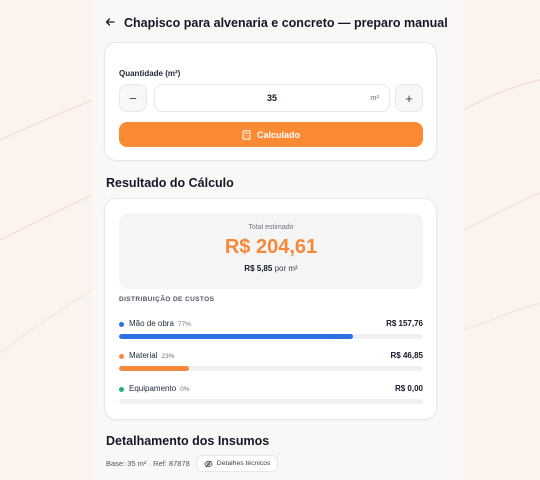 The width and height of the screenshot is (540, 480). Describe the element at coordinates (246, 134) in the screenshot. I see `calculator-icon` at that location.